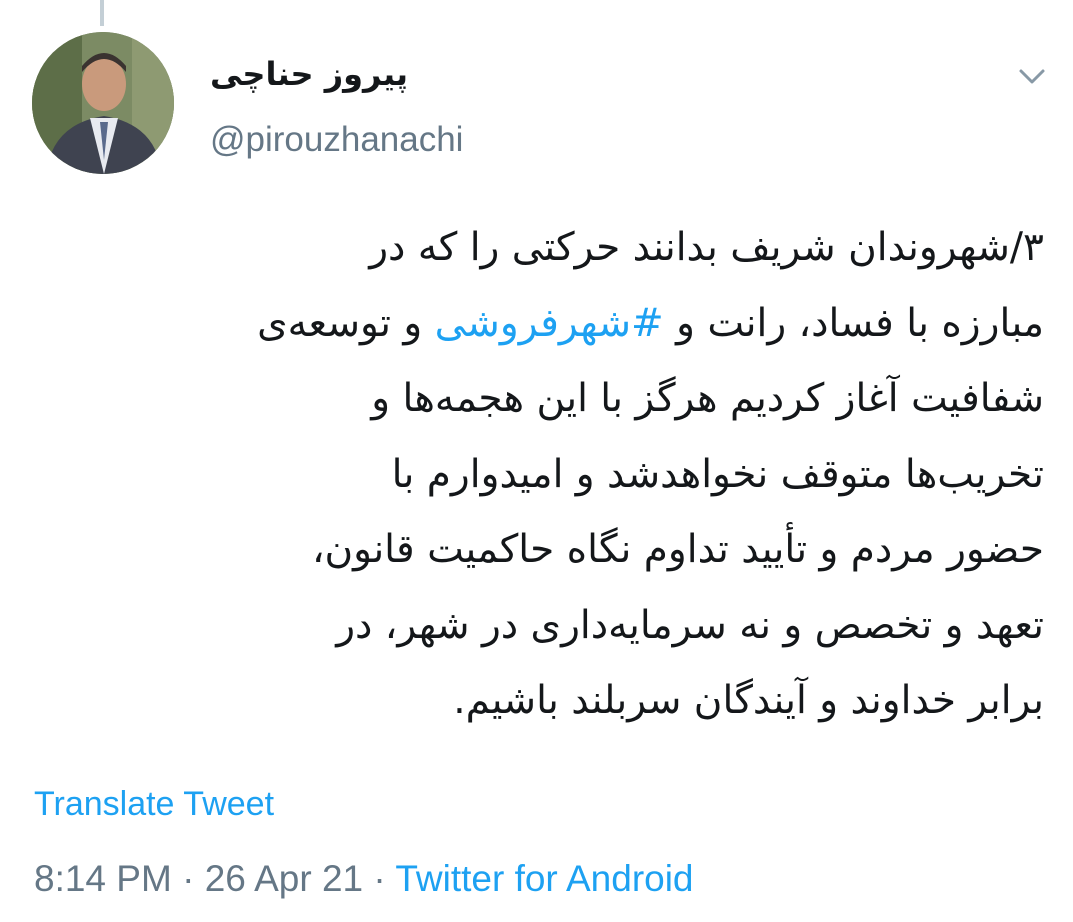 This screenshot has width=1073, height=922. I want to click on tweet-line: ۳/شهروندان شریف بدانند حرکتی را که در, so click(706, 247).